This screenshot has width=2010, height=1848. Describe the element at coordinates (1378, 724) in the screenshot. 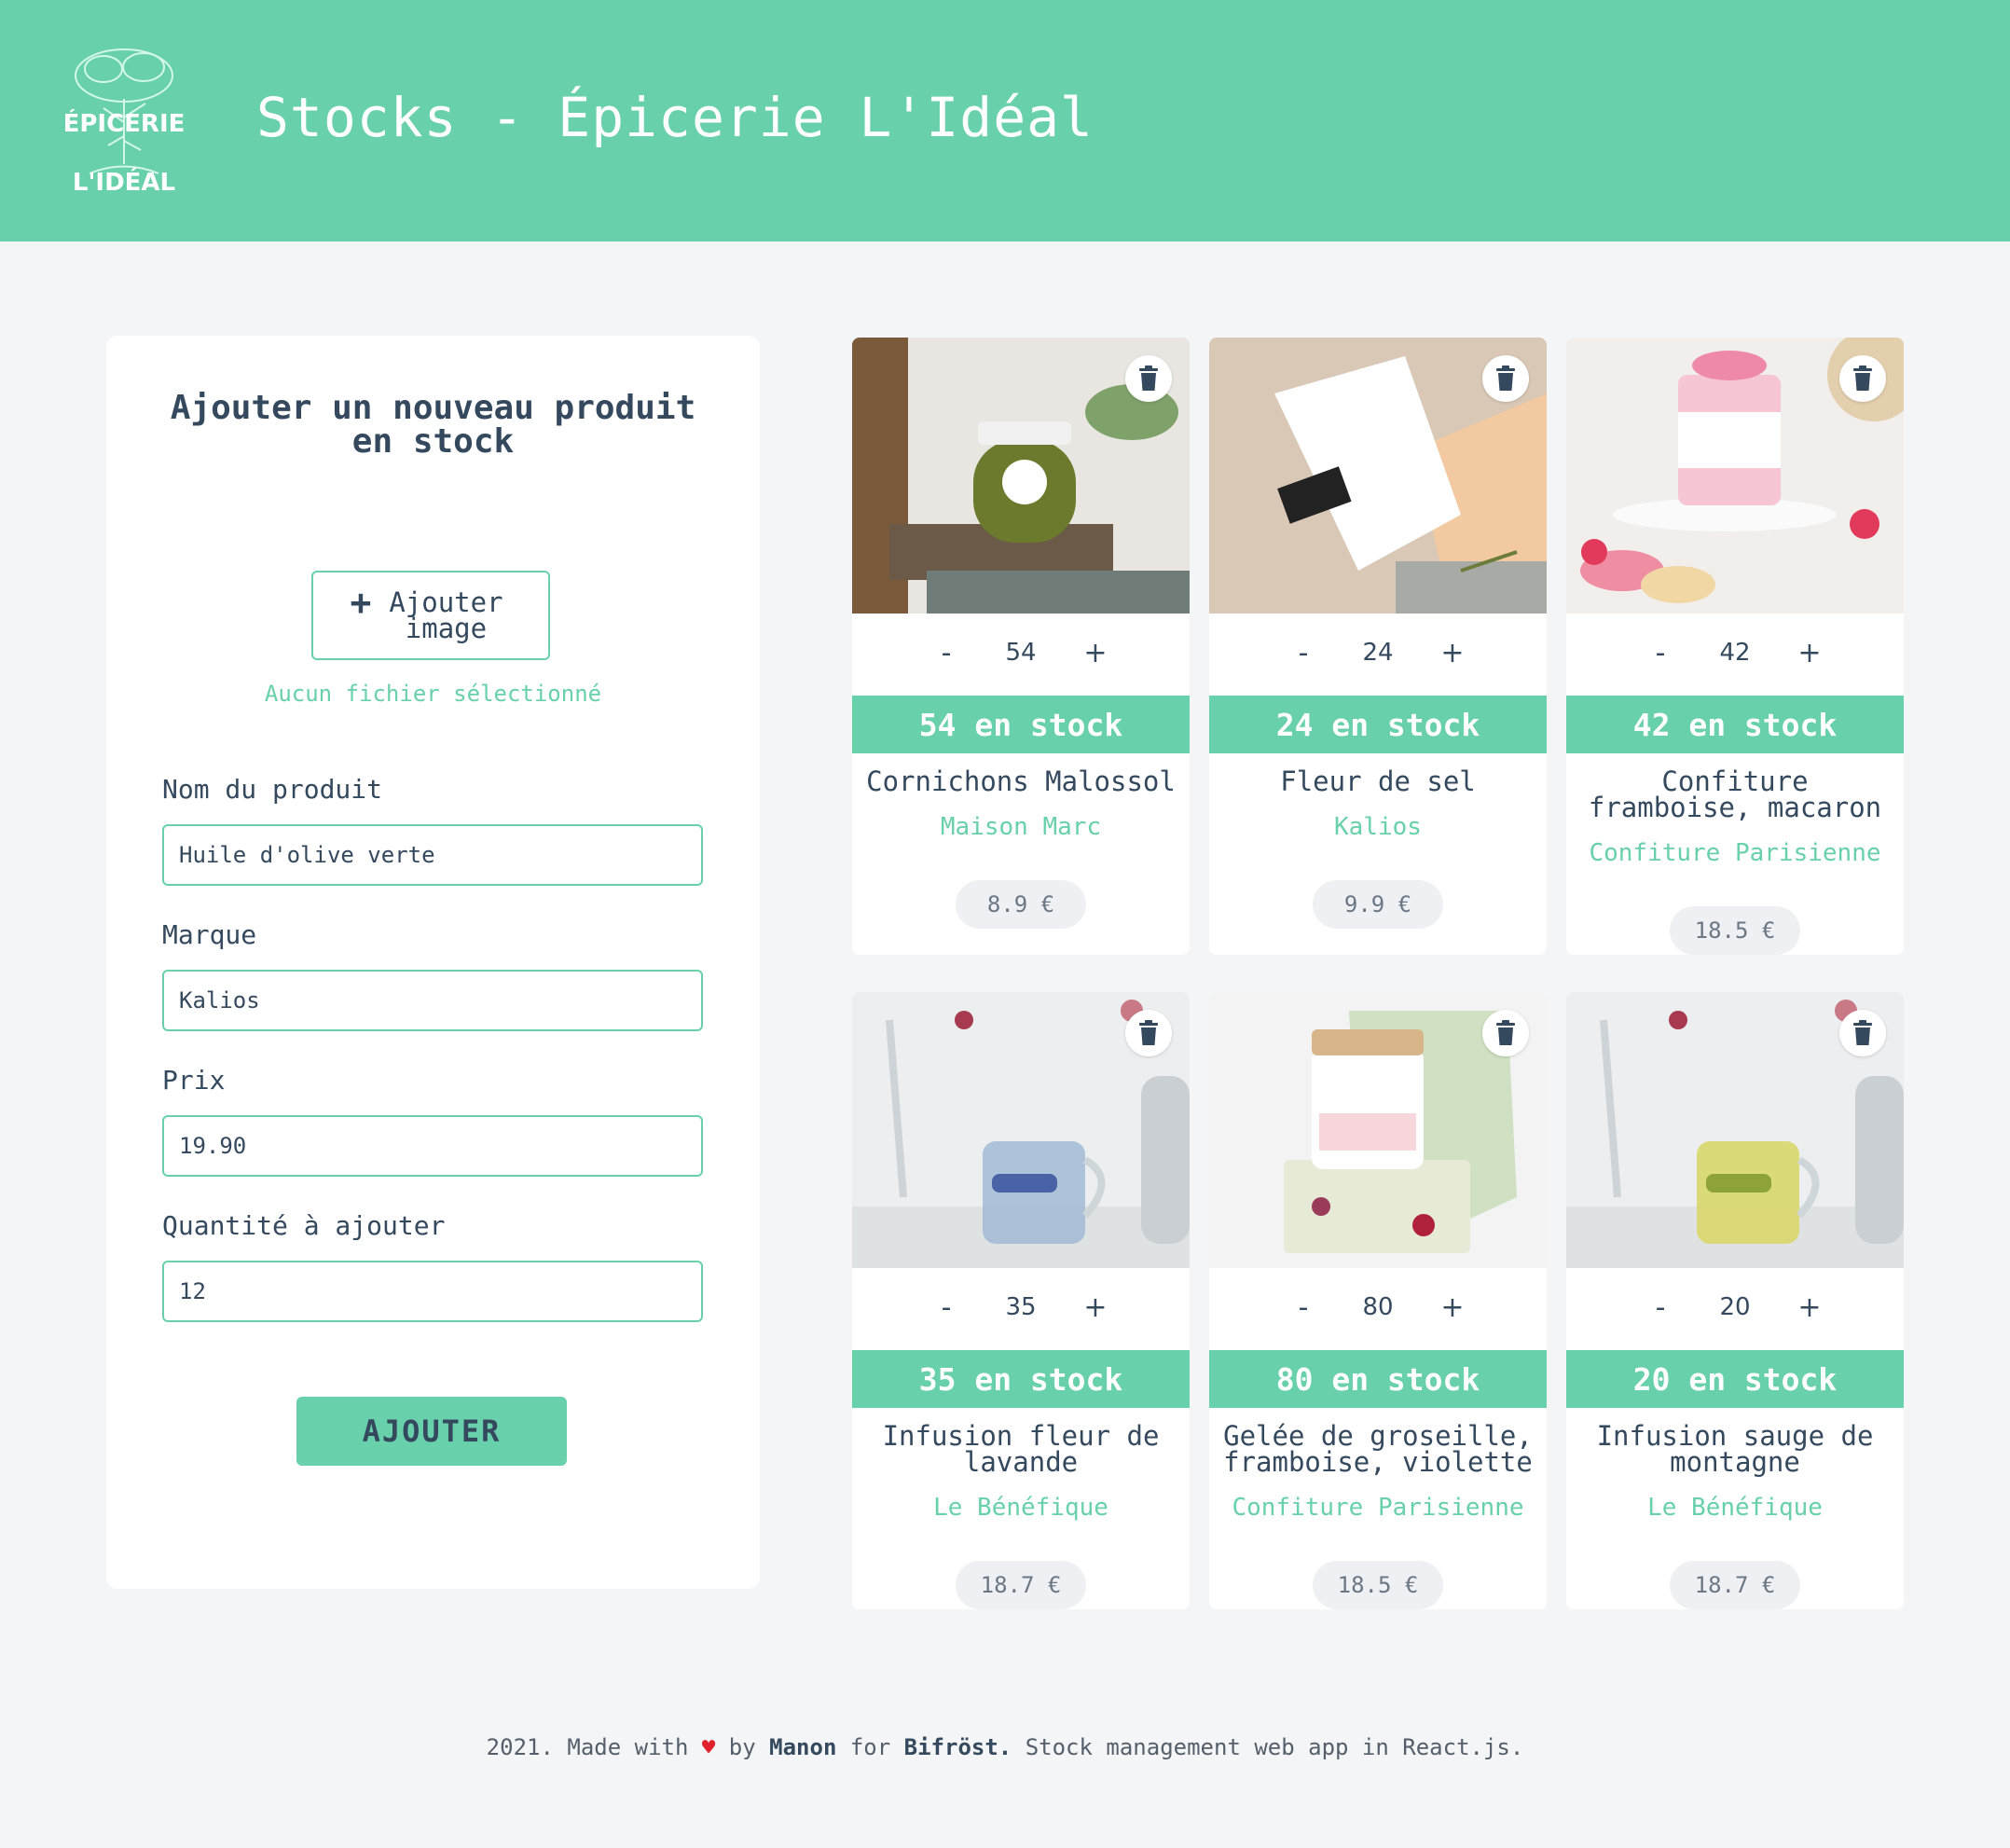

I see `stock-badge: 24 en stock` at that location.